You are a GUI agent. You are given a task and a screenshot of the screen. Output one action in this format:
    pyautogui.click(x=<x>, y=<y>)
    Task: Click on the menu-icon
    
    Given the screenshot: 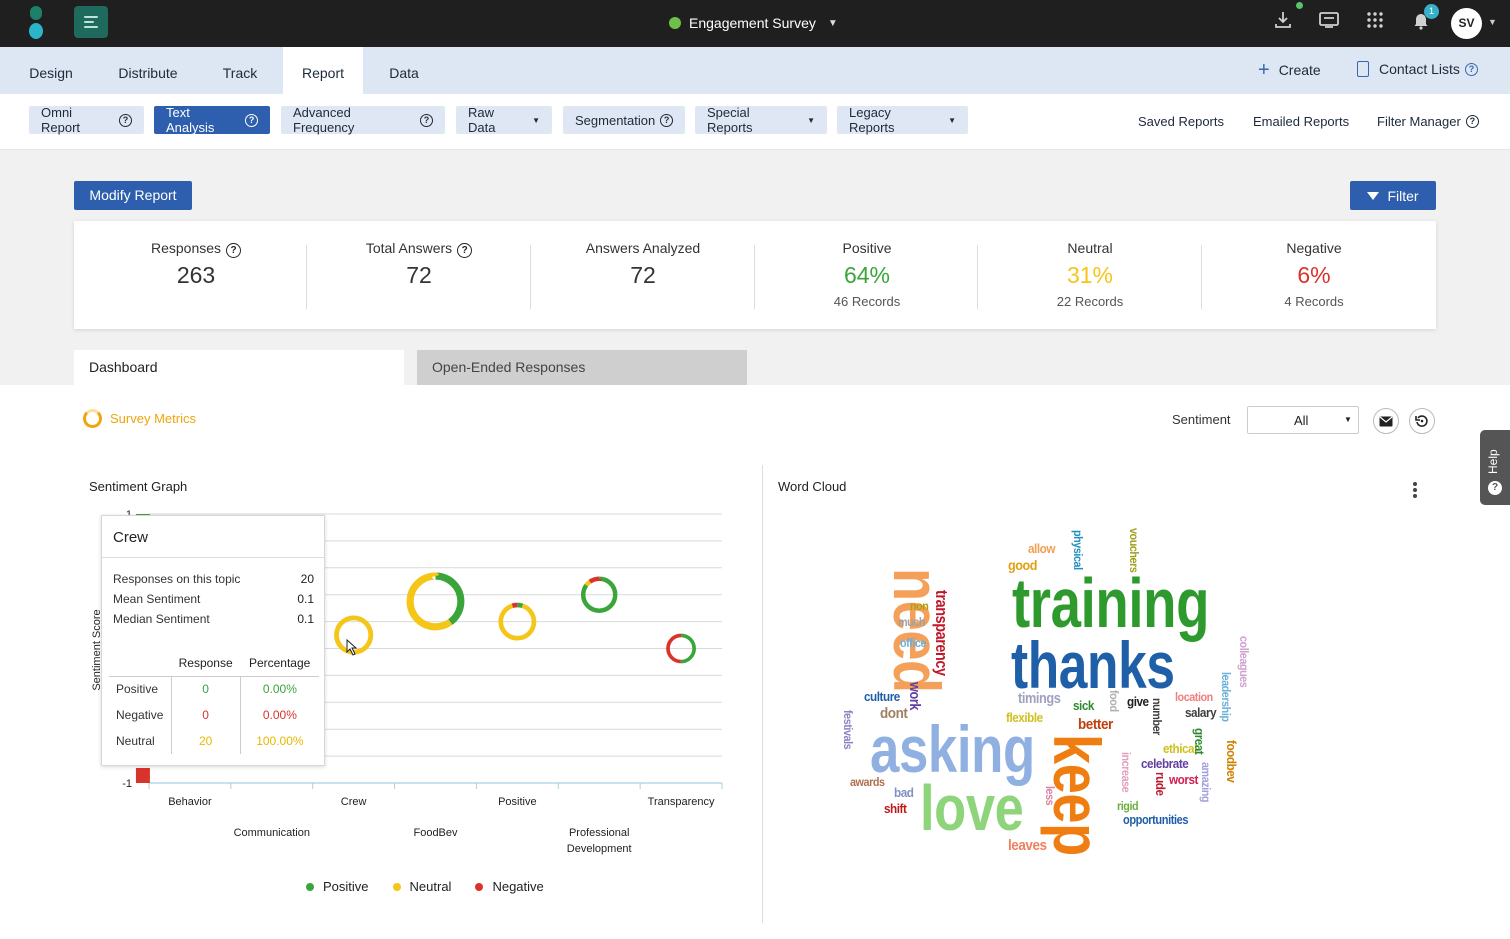 What is the action you would take?
    pyautogui.click(x=91, y=22)
    